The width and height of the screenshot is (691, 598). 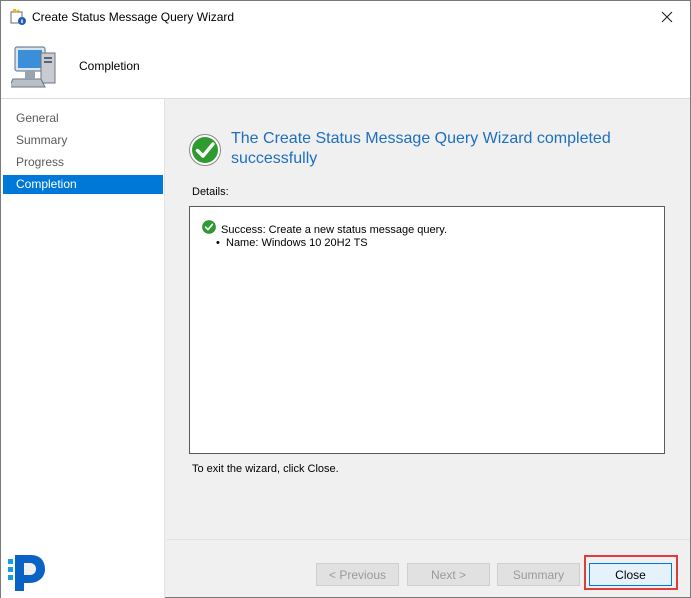 I want to click on computer-icon, so click(x=34, y=68).